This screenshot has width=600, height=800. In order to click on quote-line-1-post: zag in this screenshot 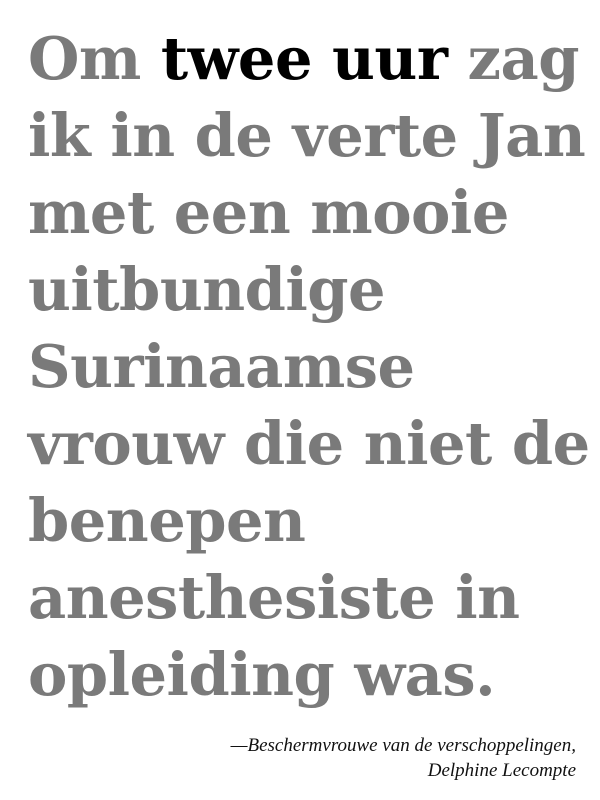, I will do `click(513, 58)`.